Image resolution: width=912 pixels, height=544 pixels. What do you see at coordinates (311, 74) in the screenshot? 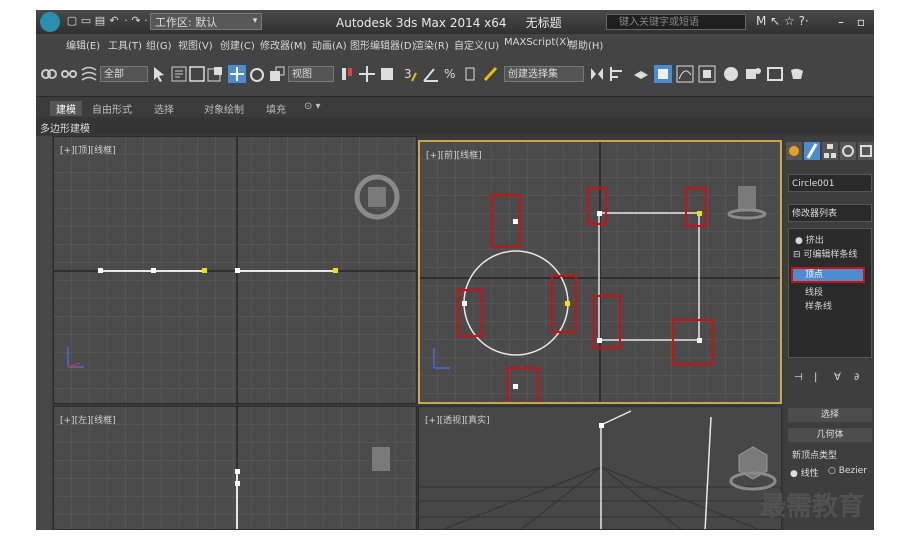
I see `ref-coord-select: 视图` at bounding box center [311, 74].